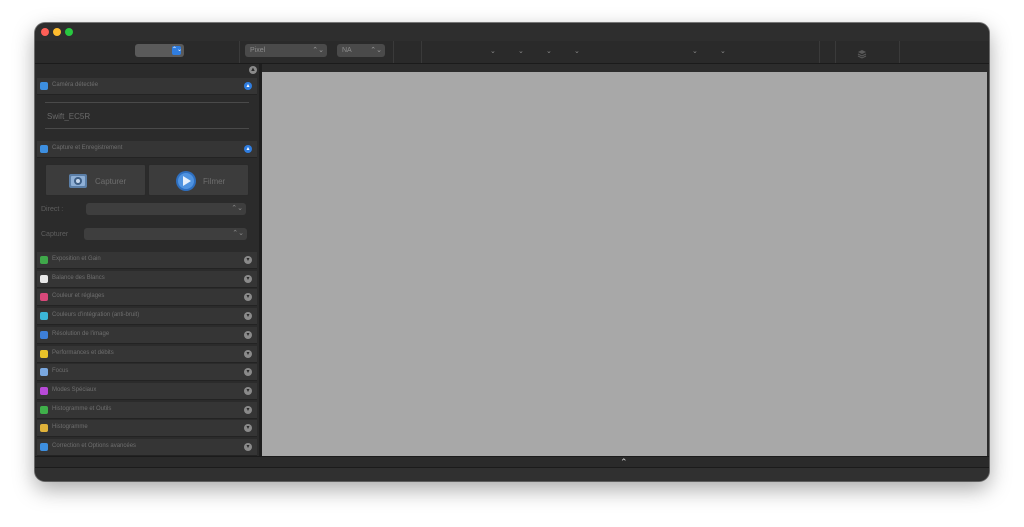 This screenshot has height=527, width=1024. What do you see at coordinates (258, 50) in the screenshot?
I see `unit-popup-label: Pixel` at bounding box center [258, 50].